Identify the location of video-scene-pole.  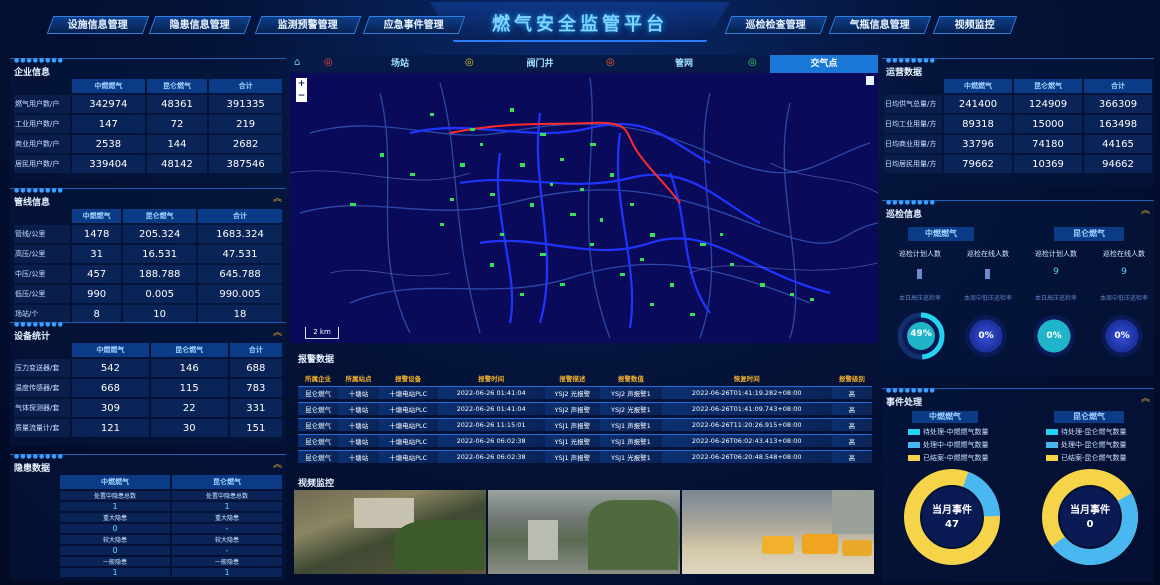
(543, 540).